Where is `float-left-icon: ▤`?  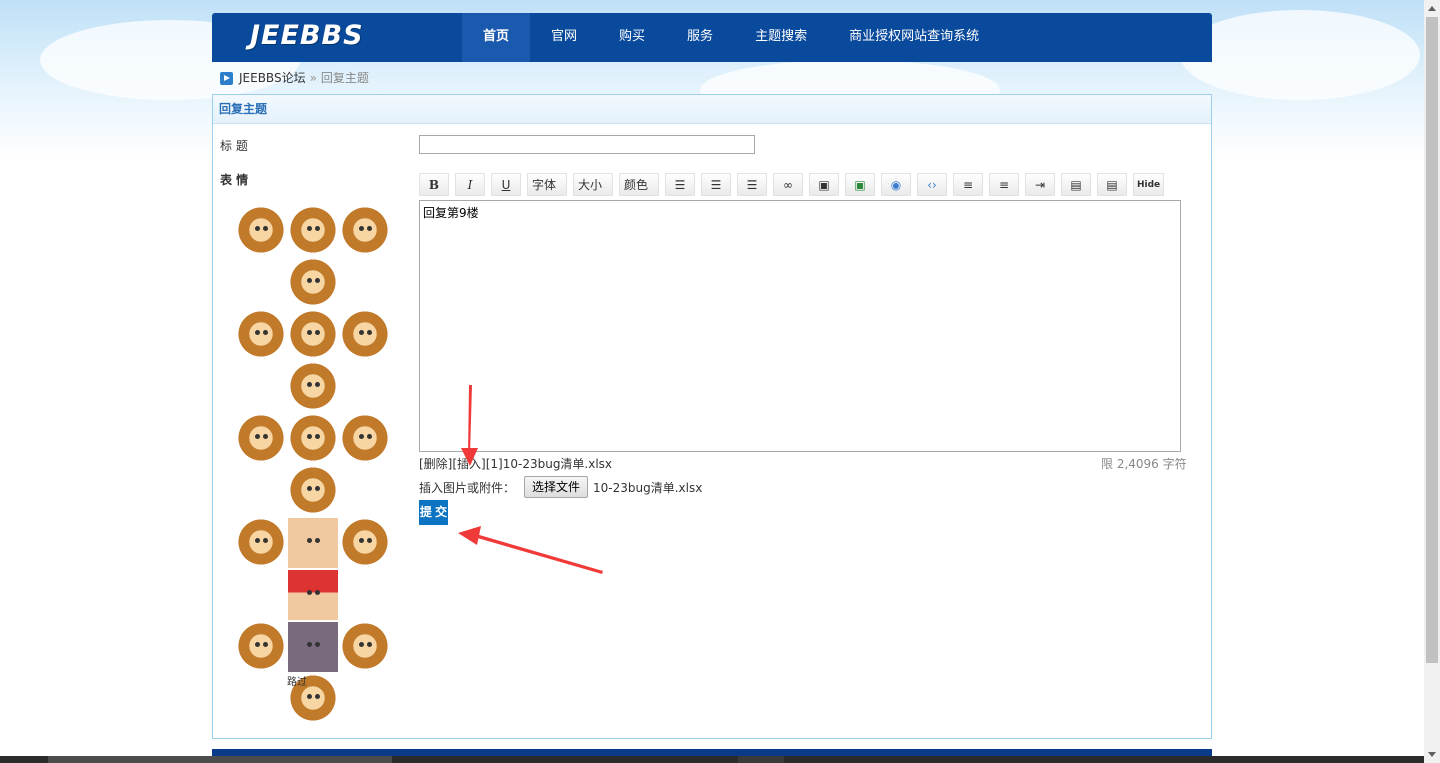
float-left-icon: ▤ is located at coordinates (1076, 184).